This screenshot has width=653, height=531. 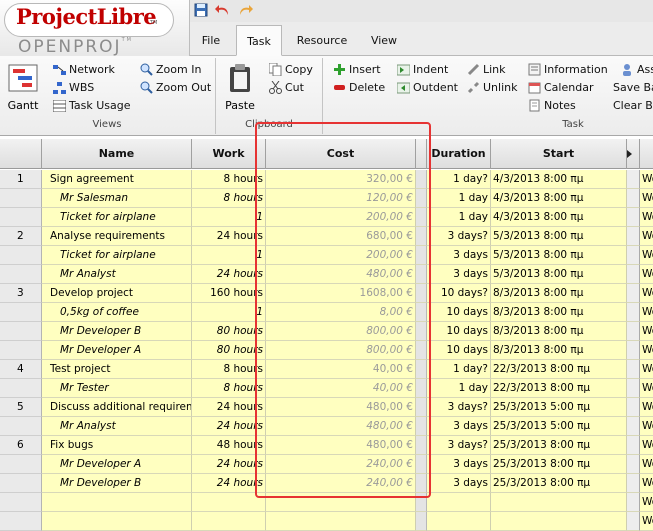 What do you see at coordinates (91, 105) in the screenshot?
I see `task-usage-button: Task Usage` at bounding box center [91, 105].